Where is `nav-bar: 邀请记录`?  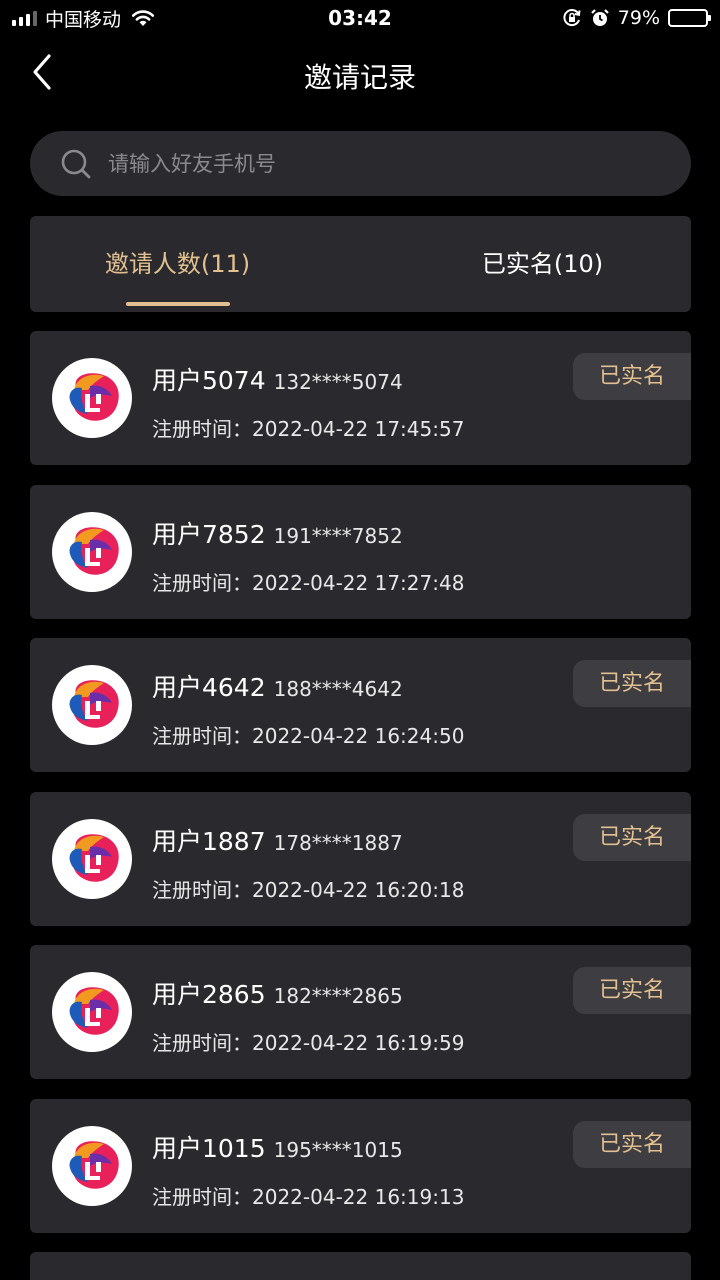 nav-bar: 邀请记录 is located at coordinates (360, 74).